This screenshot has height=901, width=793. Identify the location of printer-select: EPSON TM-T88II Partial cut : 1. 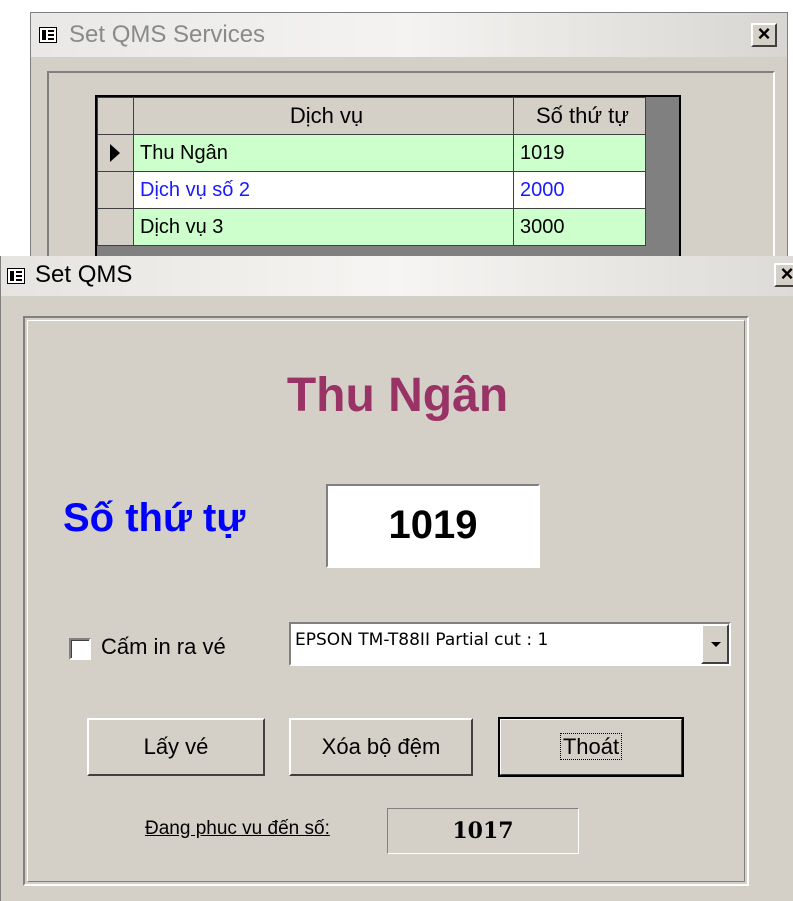
(510, 644).